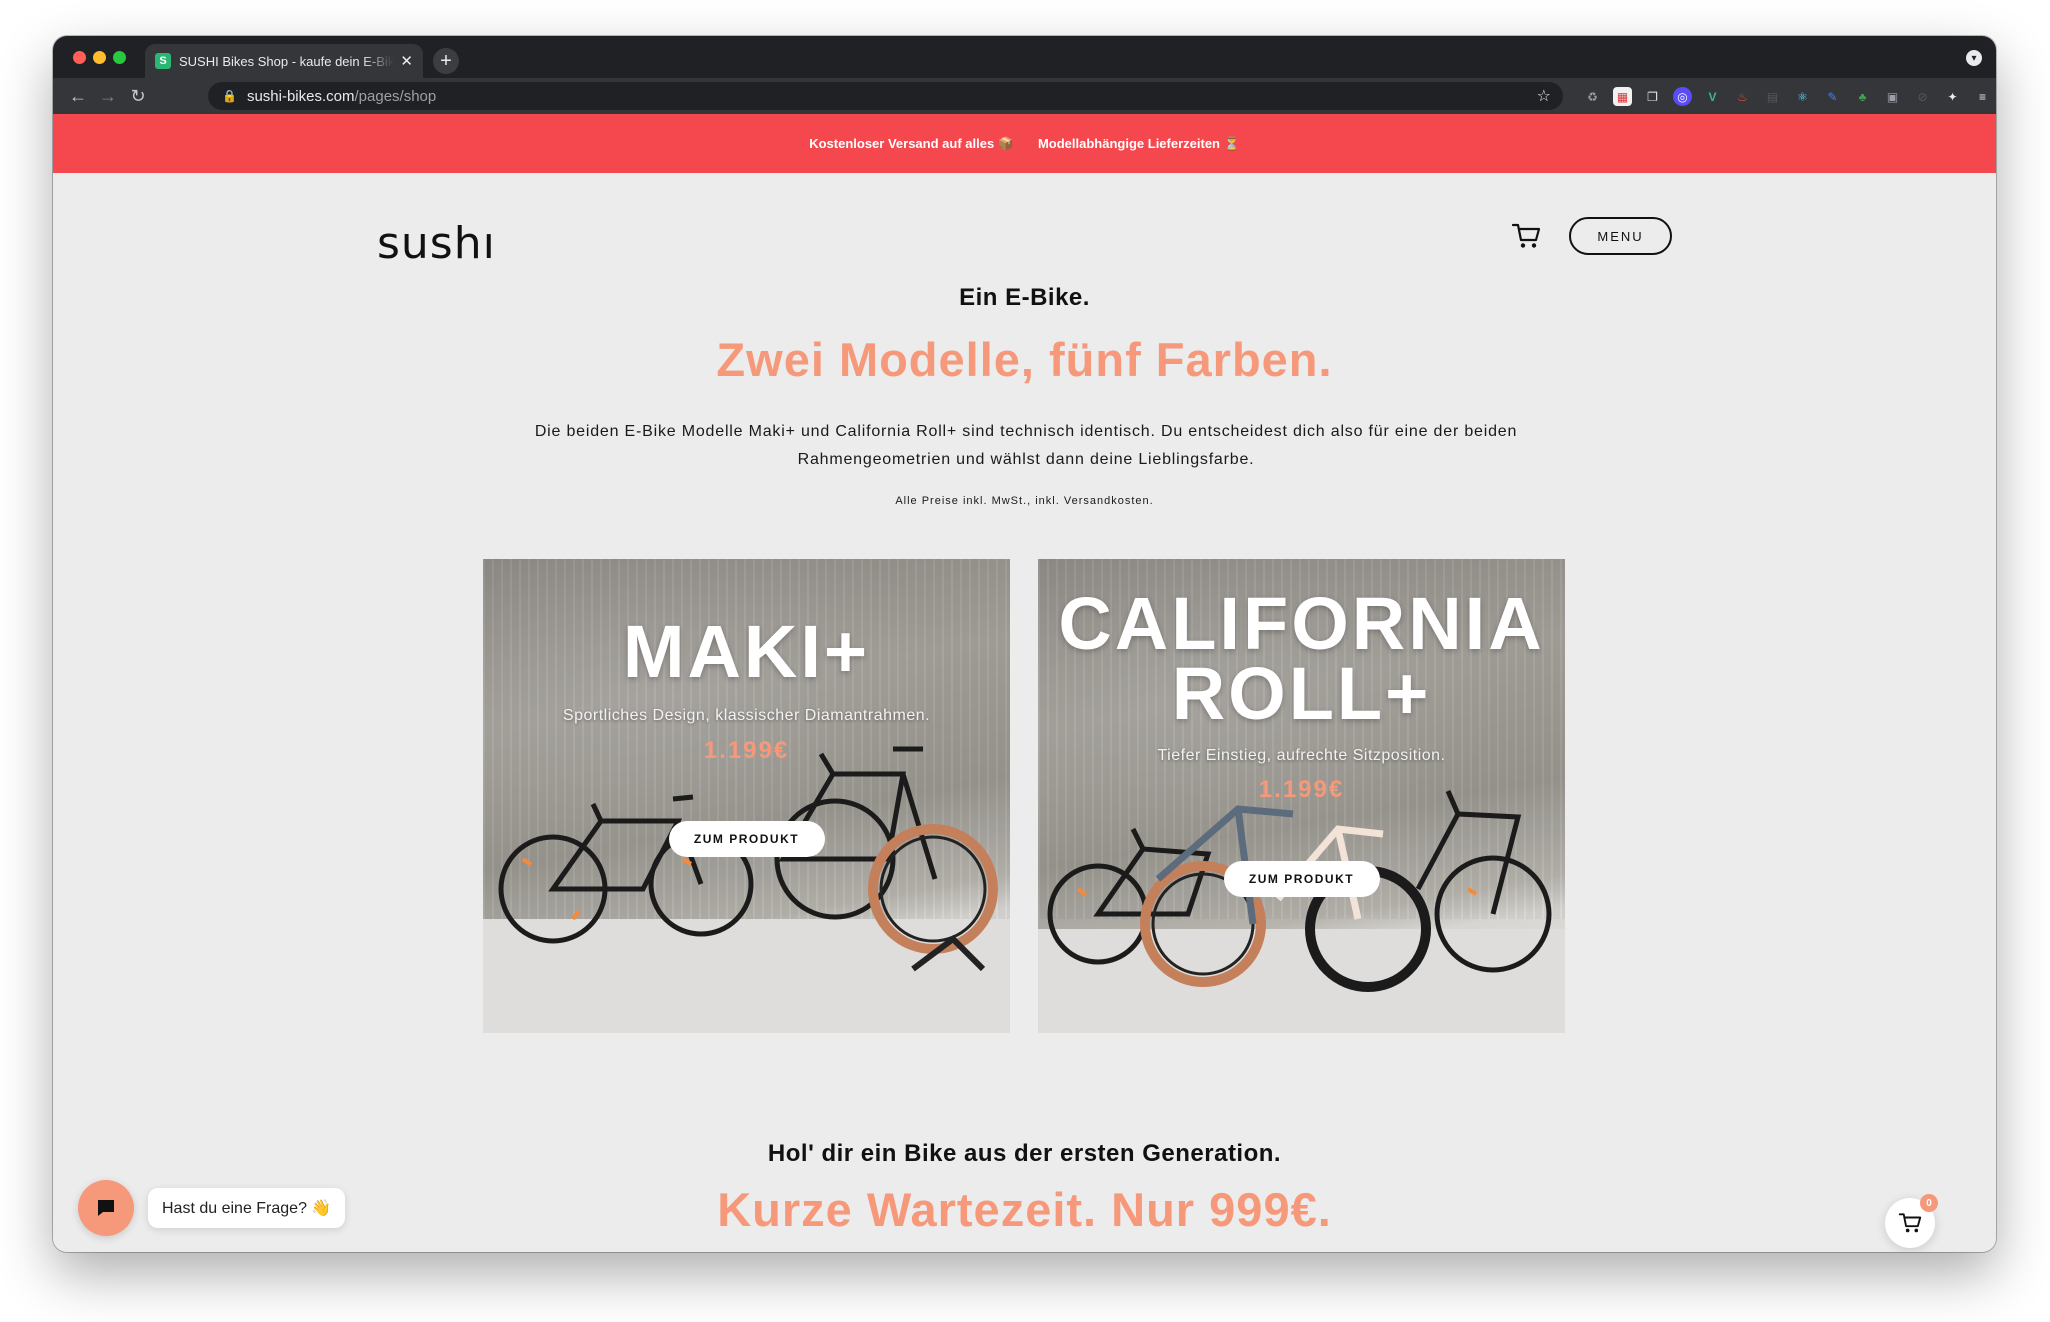  I want to click on extension-tree-icon: ♣, so click(1862, 96).